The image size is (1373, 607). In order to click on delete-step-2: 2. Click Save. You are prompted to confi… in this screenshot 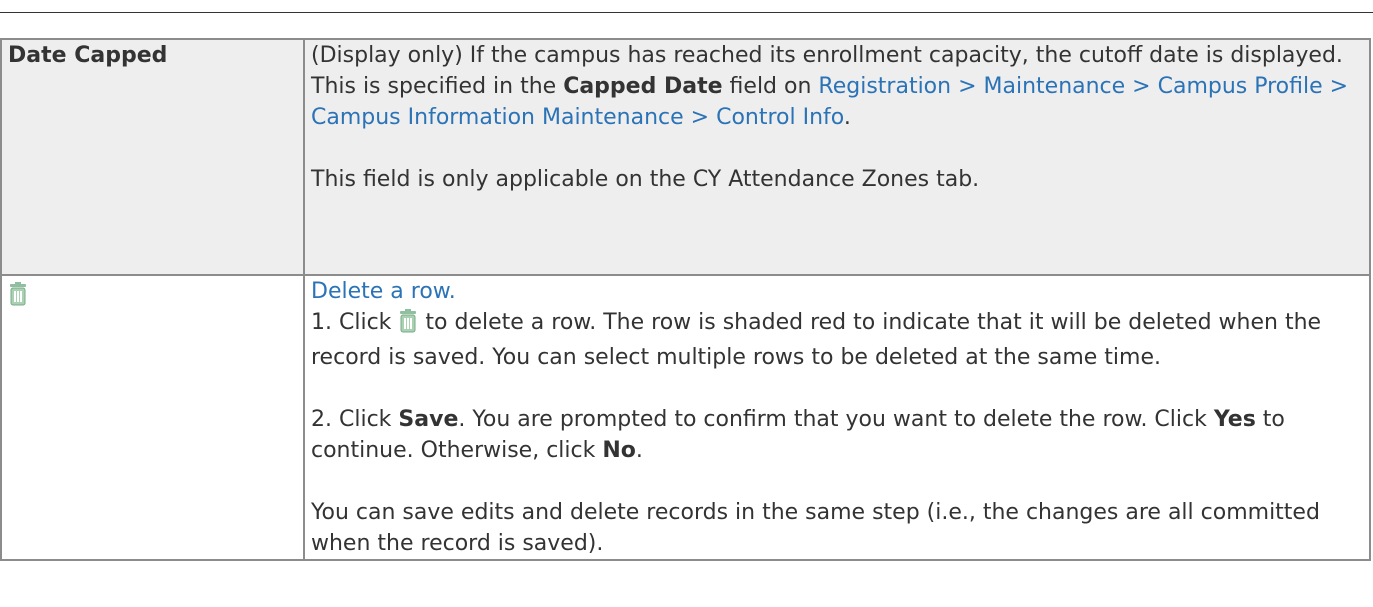, I will do `click(837, 435)`.